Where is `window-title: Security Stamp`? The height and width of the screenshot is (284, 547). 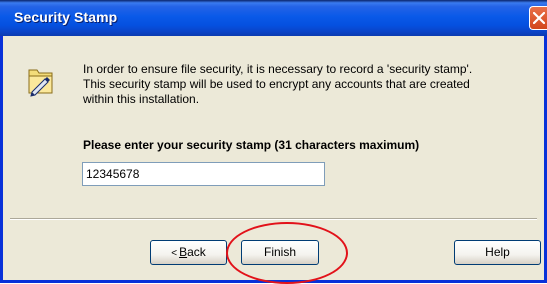
window-title: Security Stamp is located at coordinates (66, 17).